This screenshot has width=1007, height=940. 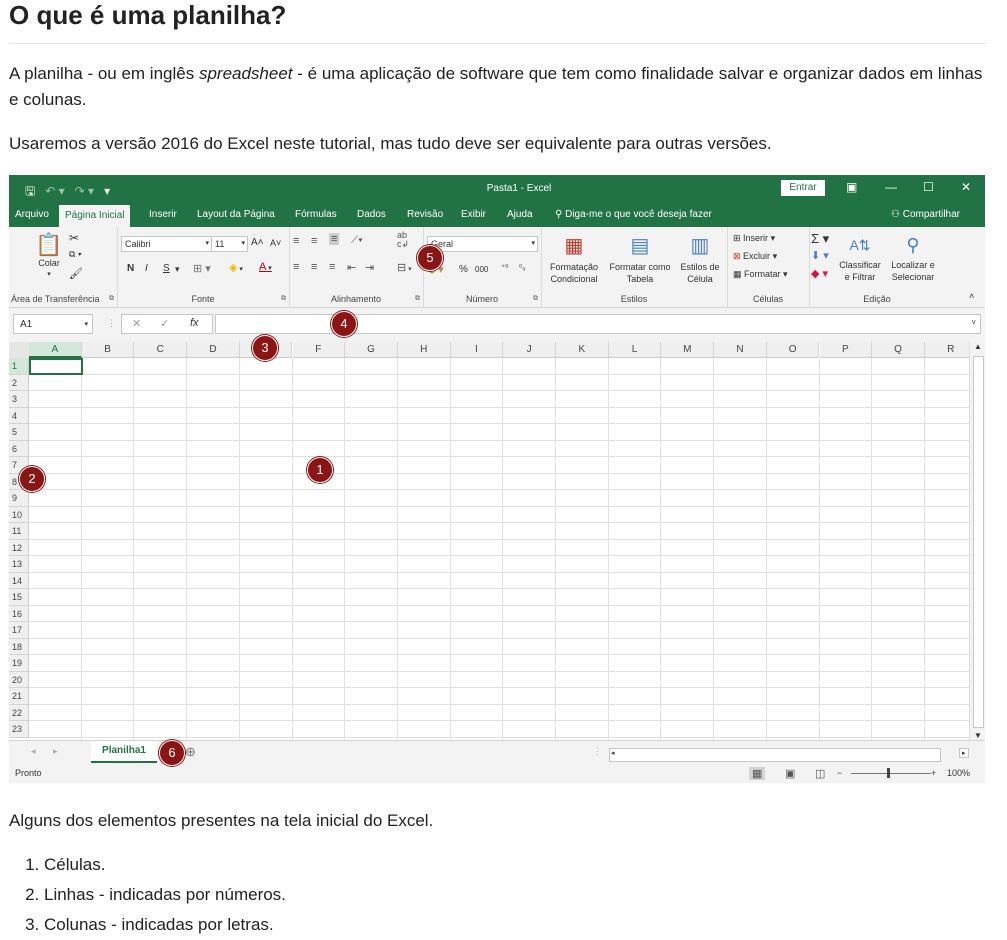 I want to click on merge-center-icon: ⊟ ▾, so click(x=404, y=267).